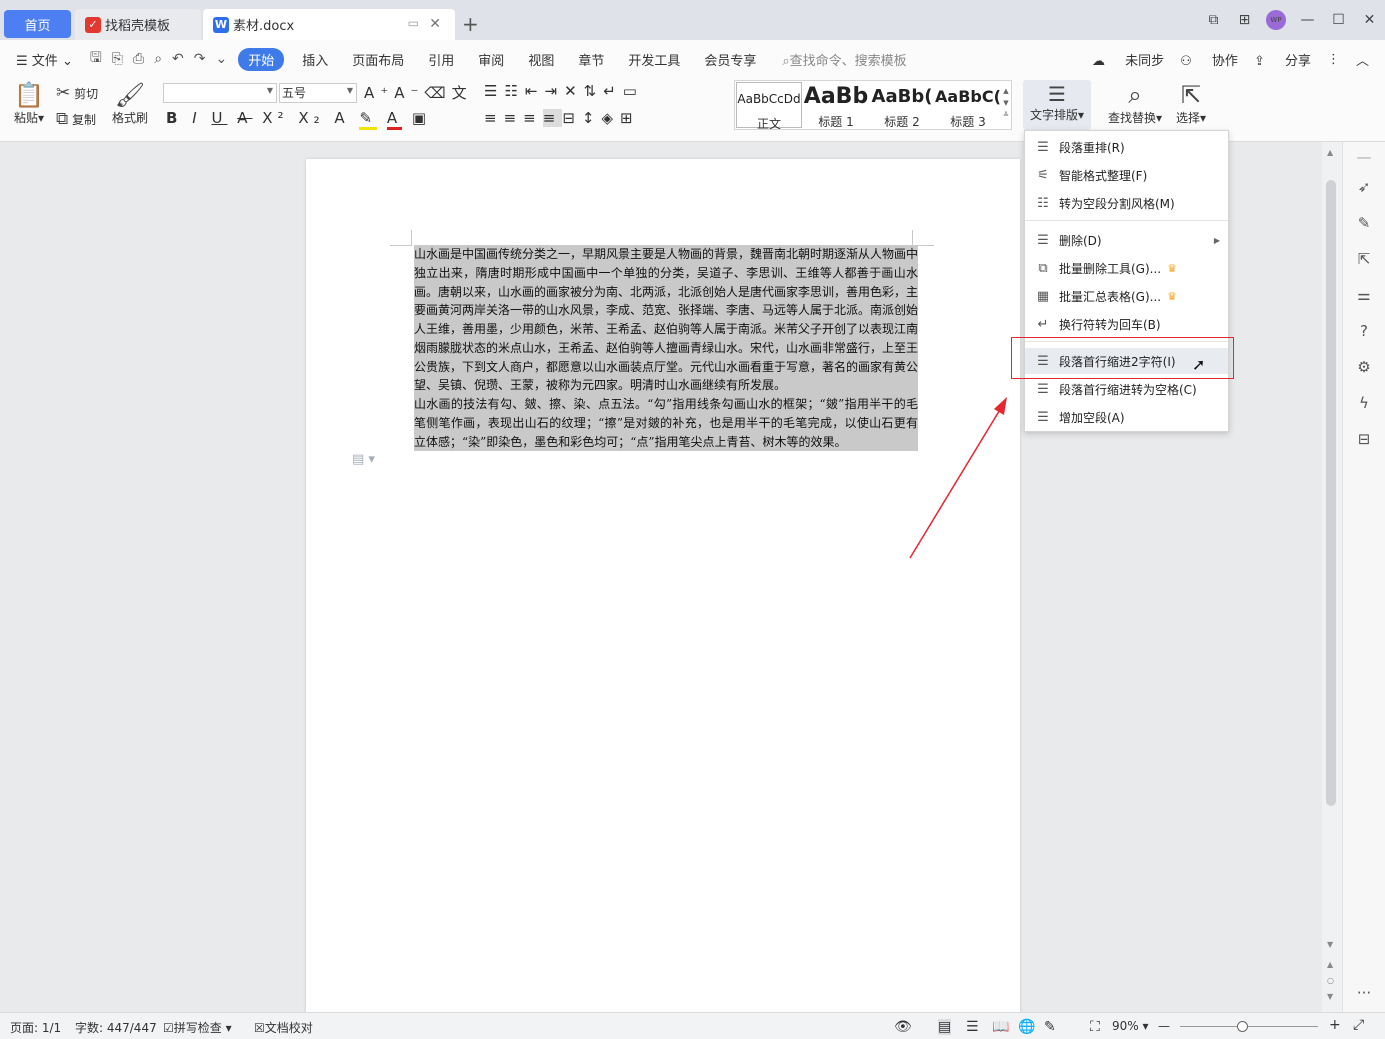 This screenshot has height=1039, width=1385. I want to click on italic-icon: I, so click(196, 118).